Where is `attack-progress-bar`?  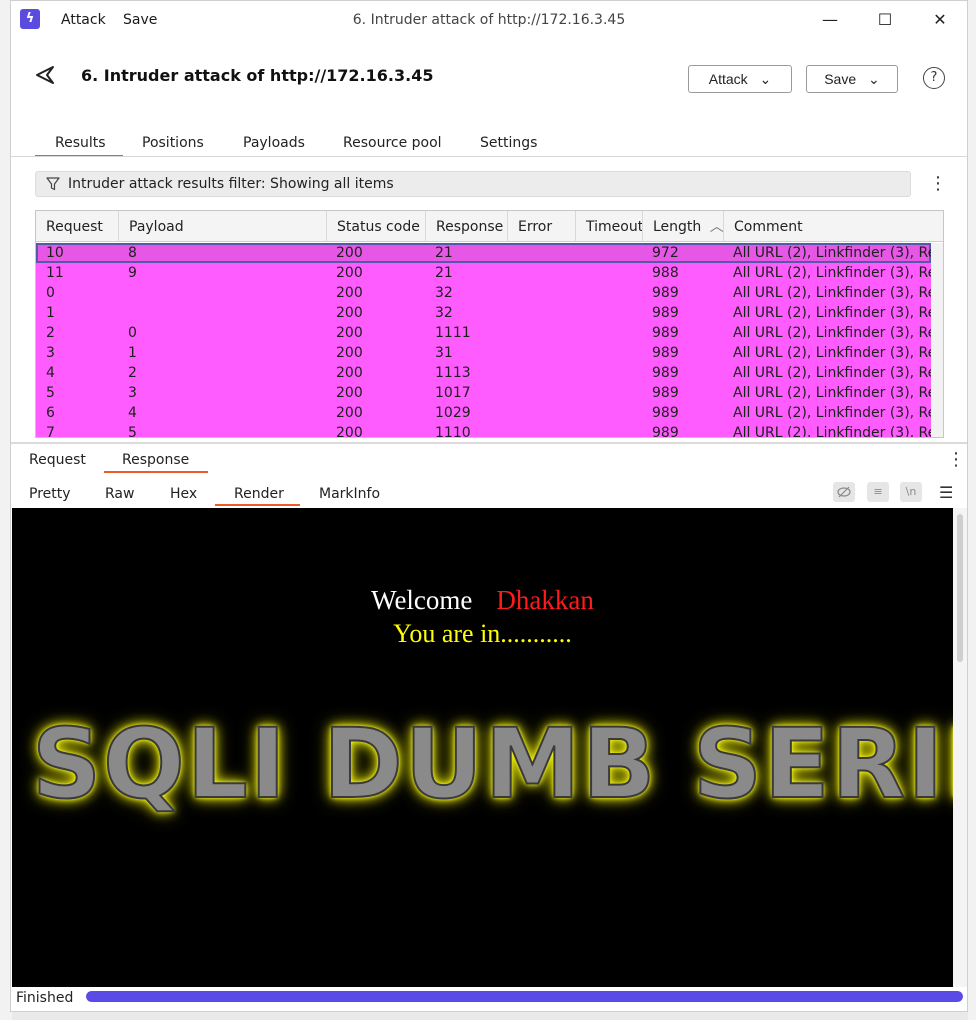
attack-progress-bar is located at coordinates (524, 996).